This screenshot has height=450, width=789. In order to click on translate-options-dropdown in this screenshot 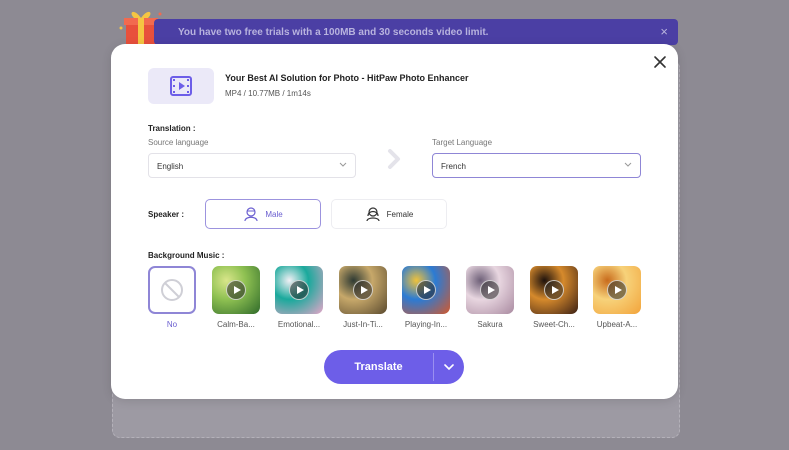, I will do `click(449, 367)`.